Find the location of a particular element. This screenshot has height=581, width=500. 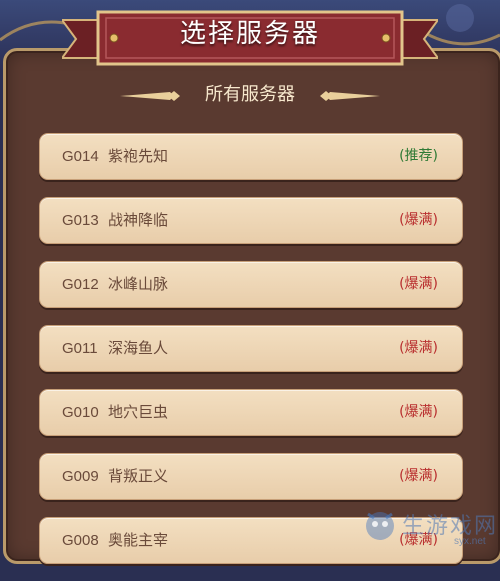

server-name: 冰峰山脉 is located at coordinates (138, 284).